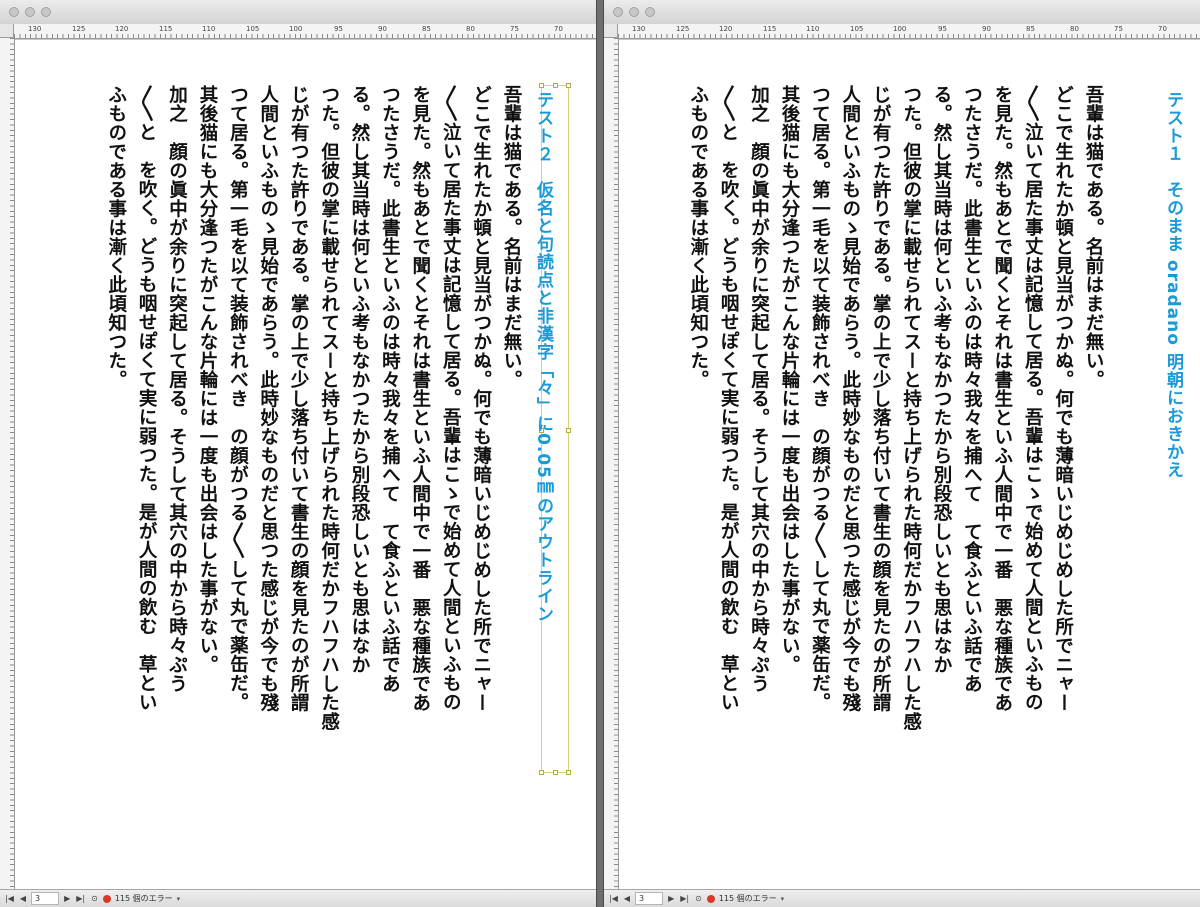 This screenshot has height=907, width=1200. I want to click on page-heading: テスト１ そのまま oradano 明朝におきかえ, so click(1173, 321).